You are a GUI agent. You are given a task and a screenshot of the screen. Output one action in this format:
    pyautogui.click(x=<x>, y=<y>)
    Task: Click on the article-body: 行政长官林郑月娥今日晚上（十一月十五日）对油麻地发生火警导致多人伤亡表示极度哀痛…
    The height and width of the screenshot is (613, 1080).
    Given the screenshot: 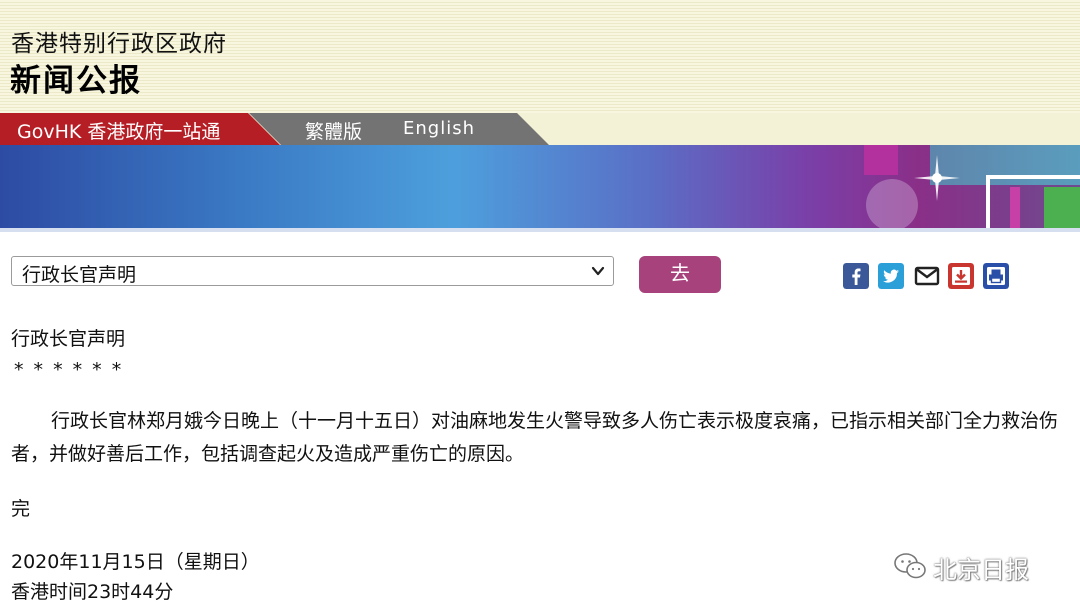 What is the action you would take?
    pyautogui.click(x=535, y=437)
    